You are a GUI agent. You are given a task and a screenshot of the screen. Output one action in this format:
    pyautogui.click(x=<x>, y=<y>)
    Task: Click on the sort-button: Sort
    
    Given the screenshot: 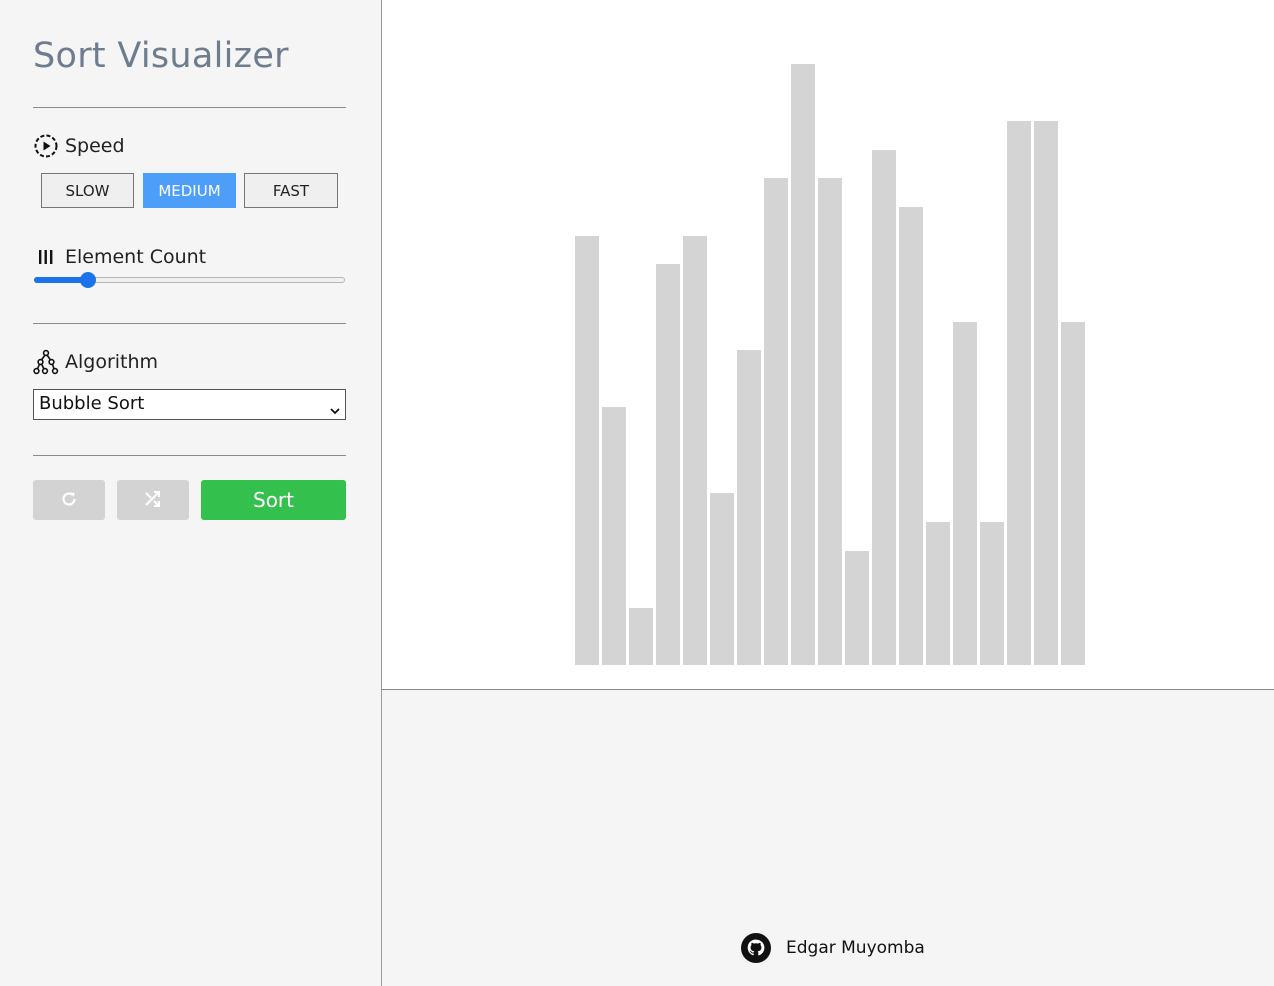 What is the action you would take?
    pyautogui.click(x=273, y=500)
    